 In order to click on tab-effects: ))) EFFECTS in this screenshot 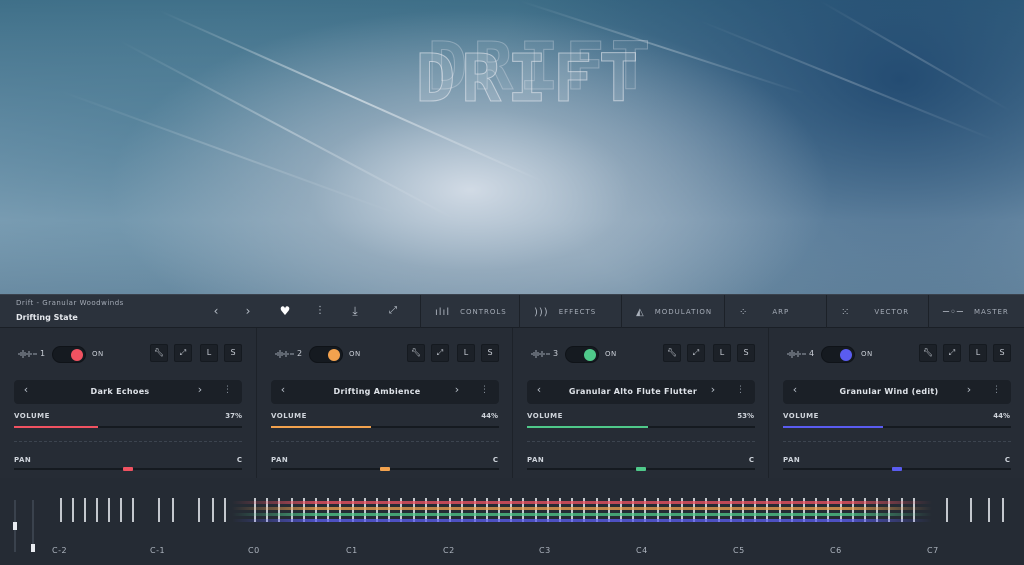, I will do `click(570, 312)`.